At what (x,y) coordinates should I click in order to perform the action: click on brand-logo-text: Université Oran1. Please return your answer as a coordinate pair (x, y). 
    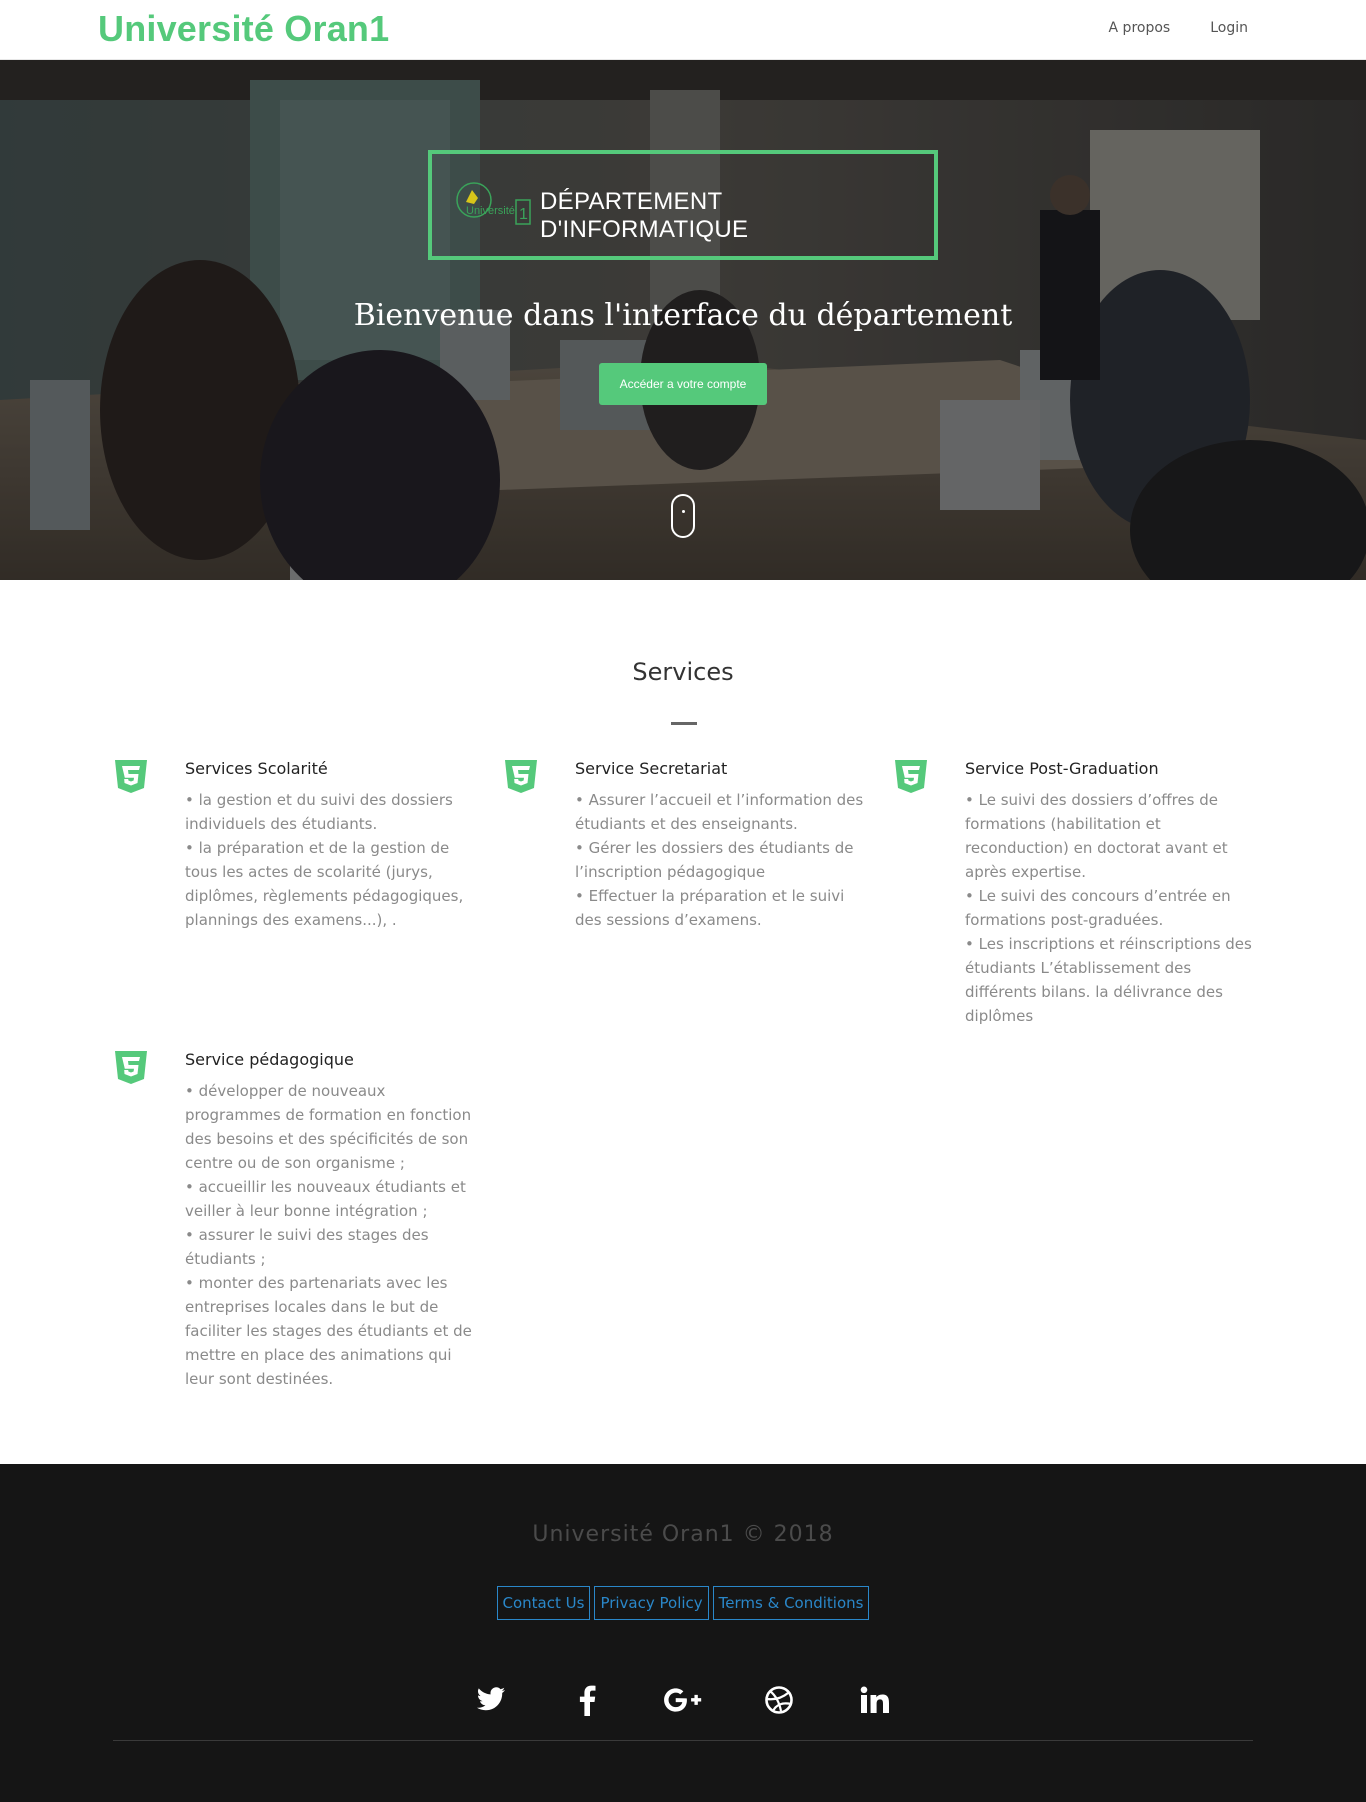
    Looking at the image, I should click on (243, 29).